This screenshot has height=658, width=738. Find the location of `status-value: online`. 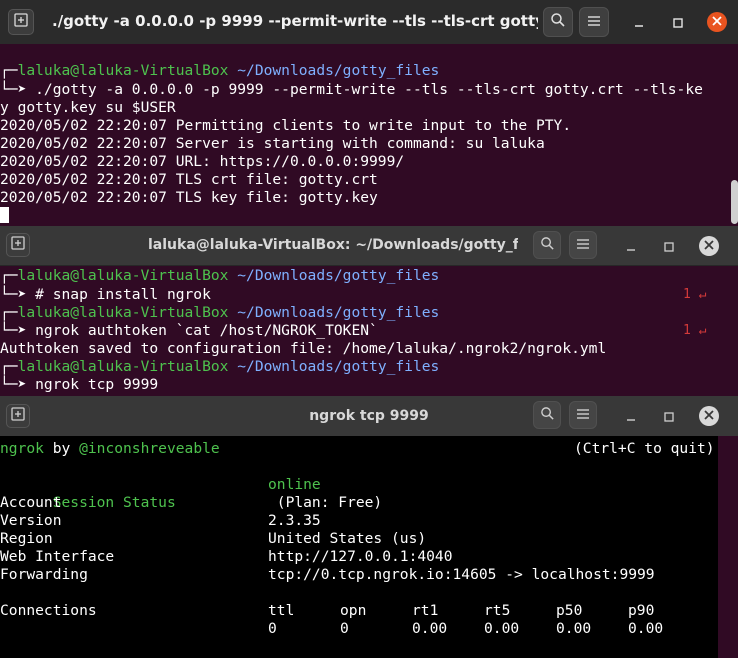

status-value: online is located at coordinates (294, 484).